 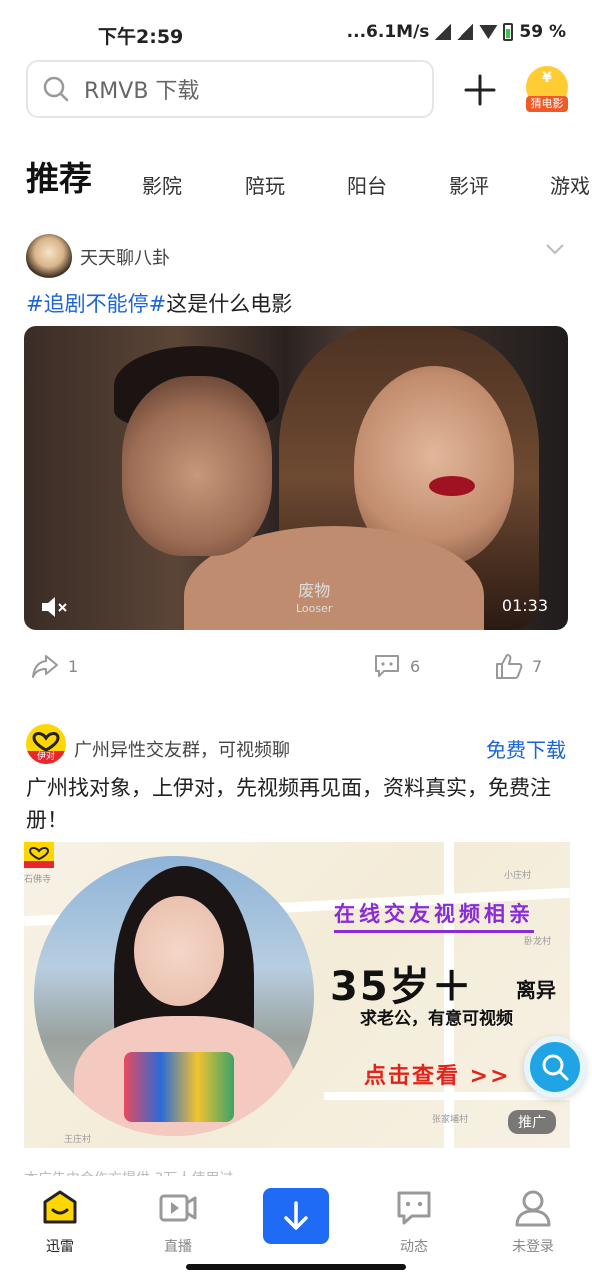 What do you see at coordinates (532, 1122) in the screenshot?
I see `promo-badge: 推广` at bounding box center [532, 1122].